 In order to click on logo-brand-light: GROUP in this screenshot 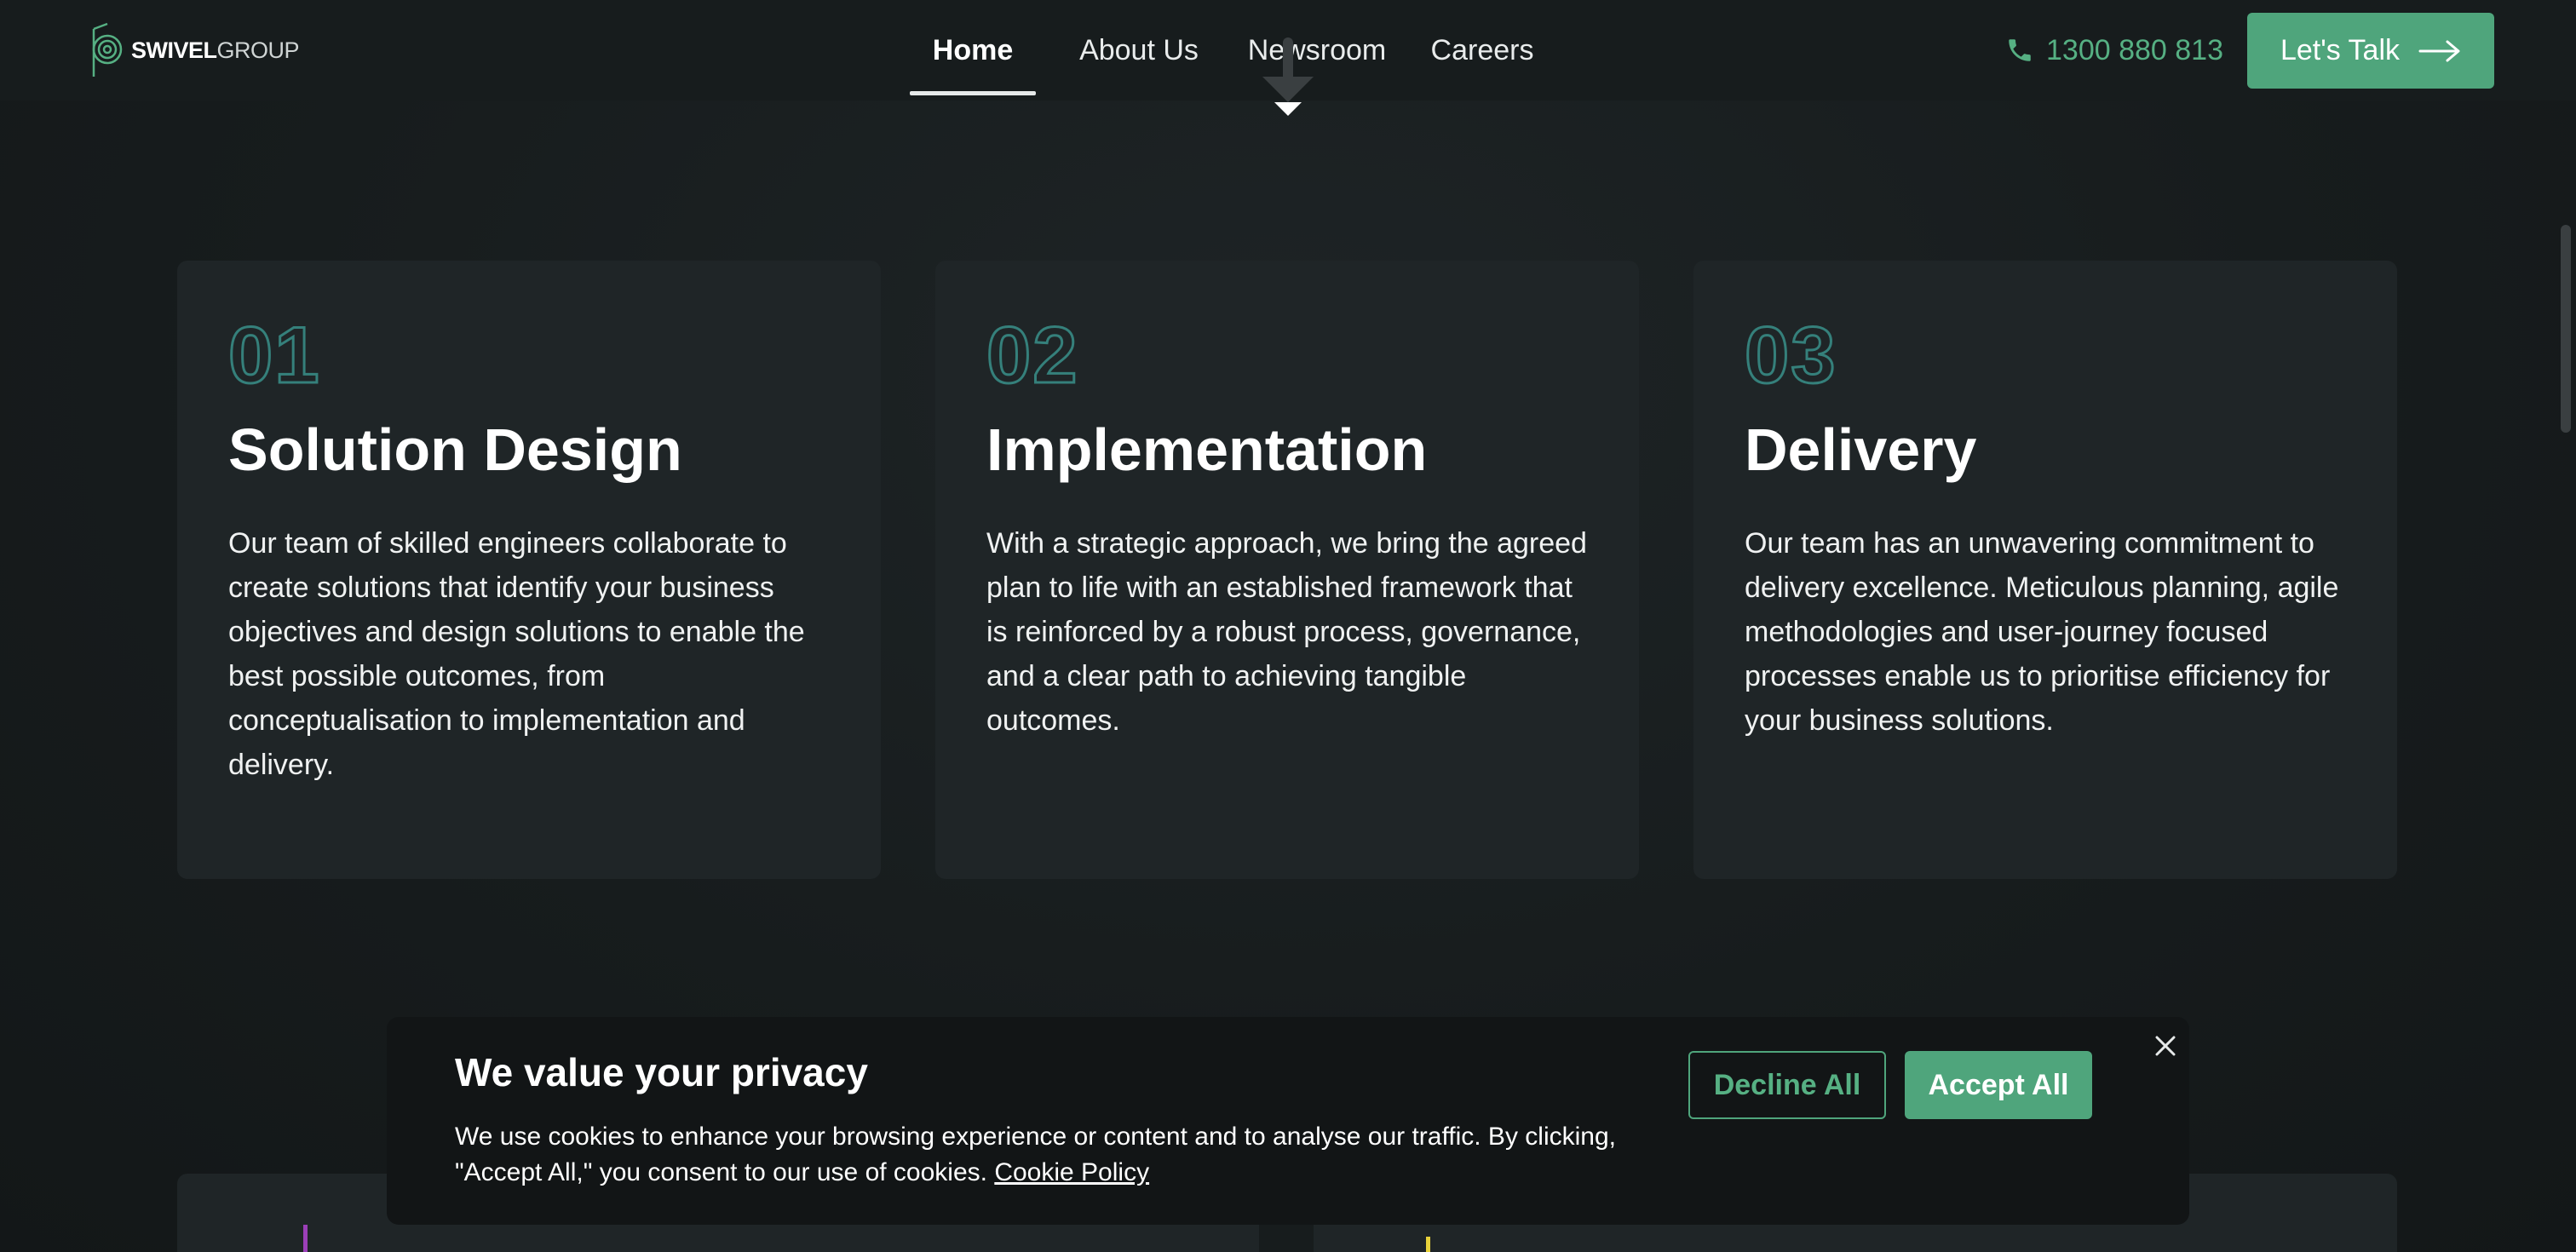, I will do `click(258, 50)`.